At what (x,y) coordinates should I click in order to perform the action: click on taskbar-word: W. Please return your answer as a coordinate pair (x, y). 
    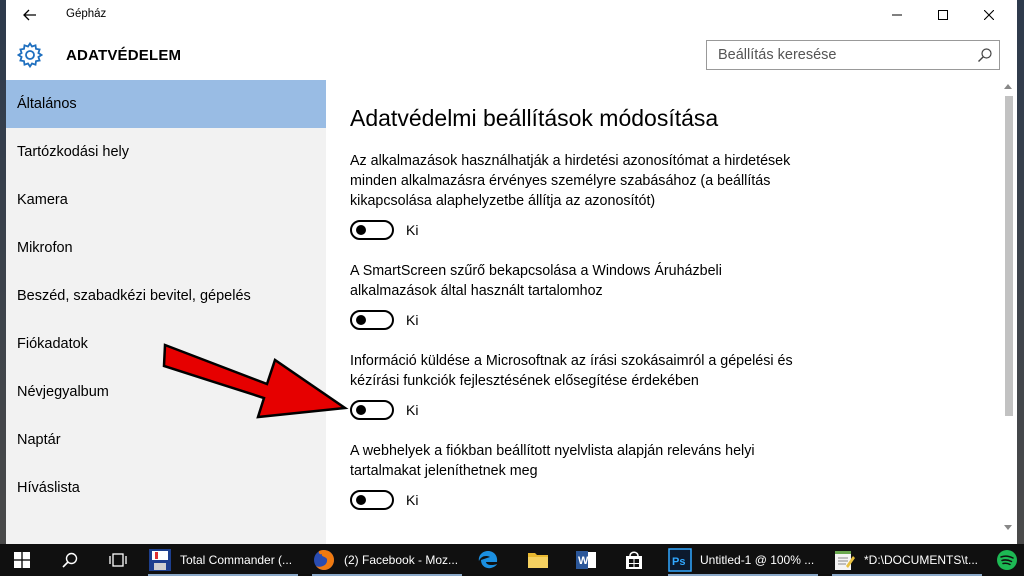
    Looking at the image, I should click on (586, 560).